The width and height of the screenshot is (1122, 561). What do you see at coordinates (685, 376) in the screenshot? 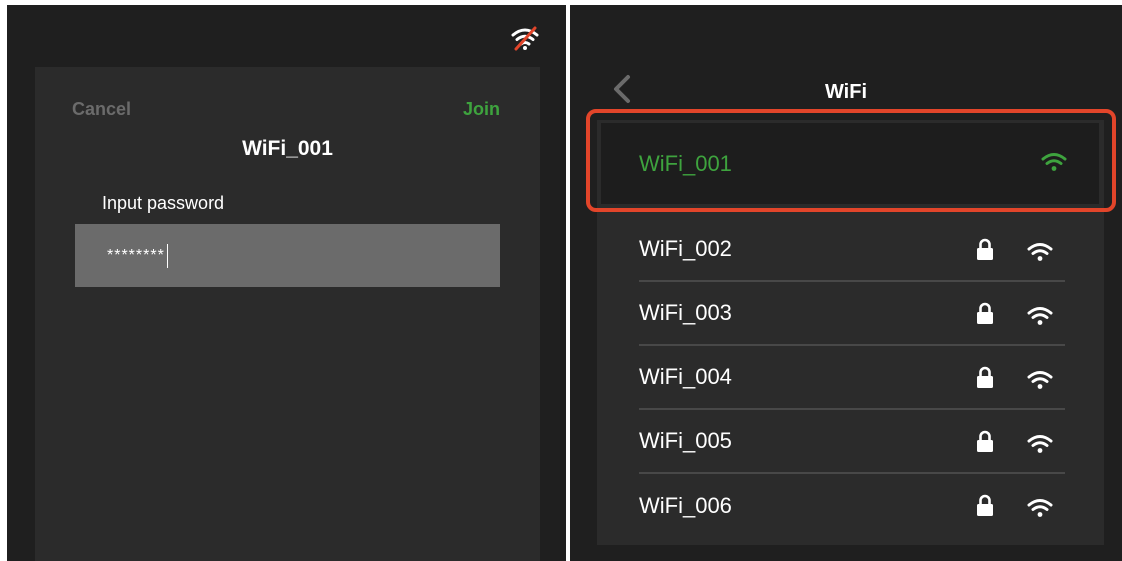
I see `network-name: WiFi_004` at bounding box center [685, 376].